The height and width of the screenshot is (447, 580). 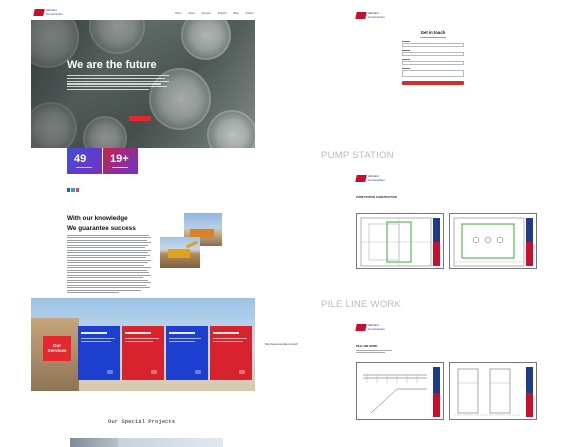 I want to click on stat-card-years: 19+, so click(x=120, y=161).